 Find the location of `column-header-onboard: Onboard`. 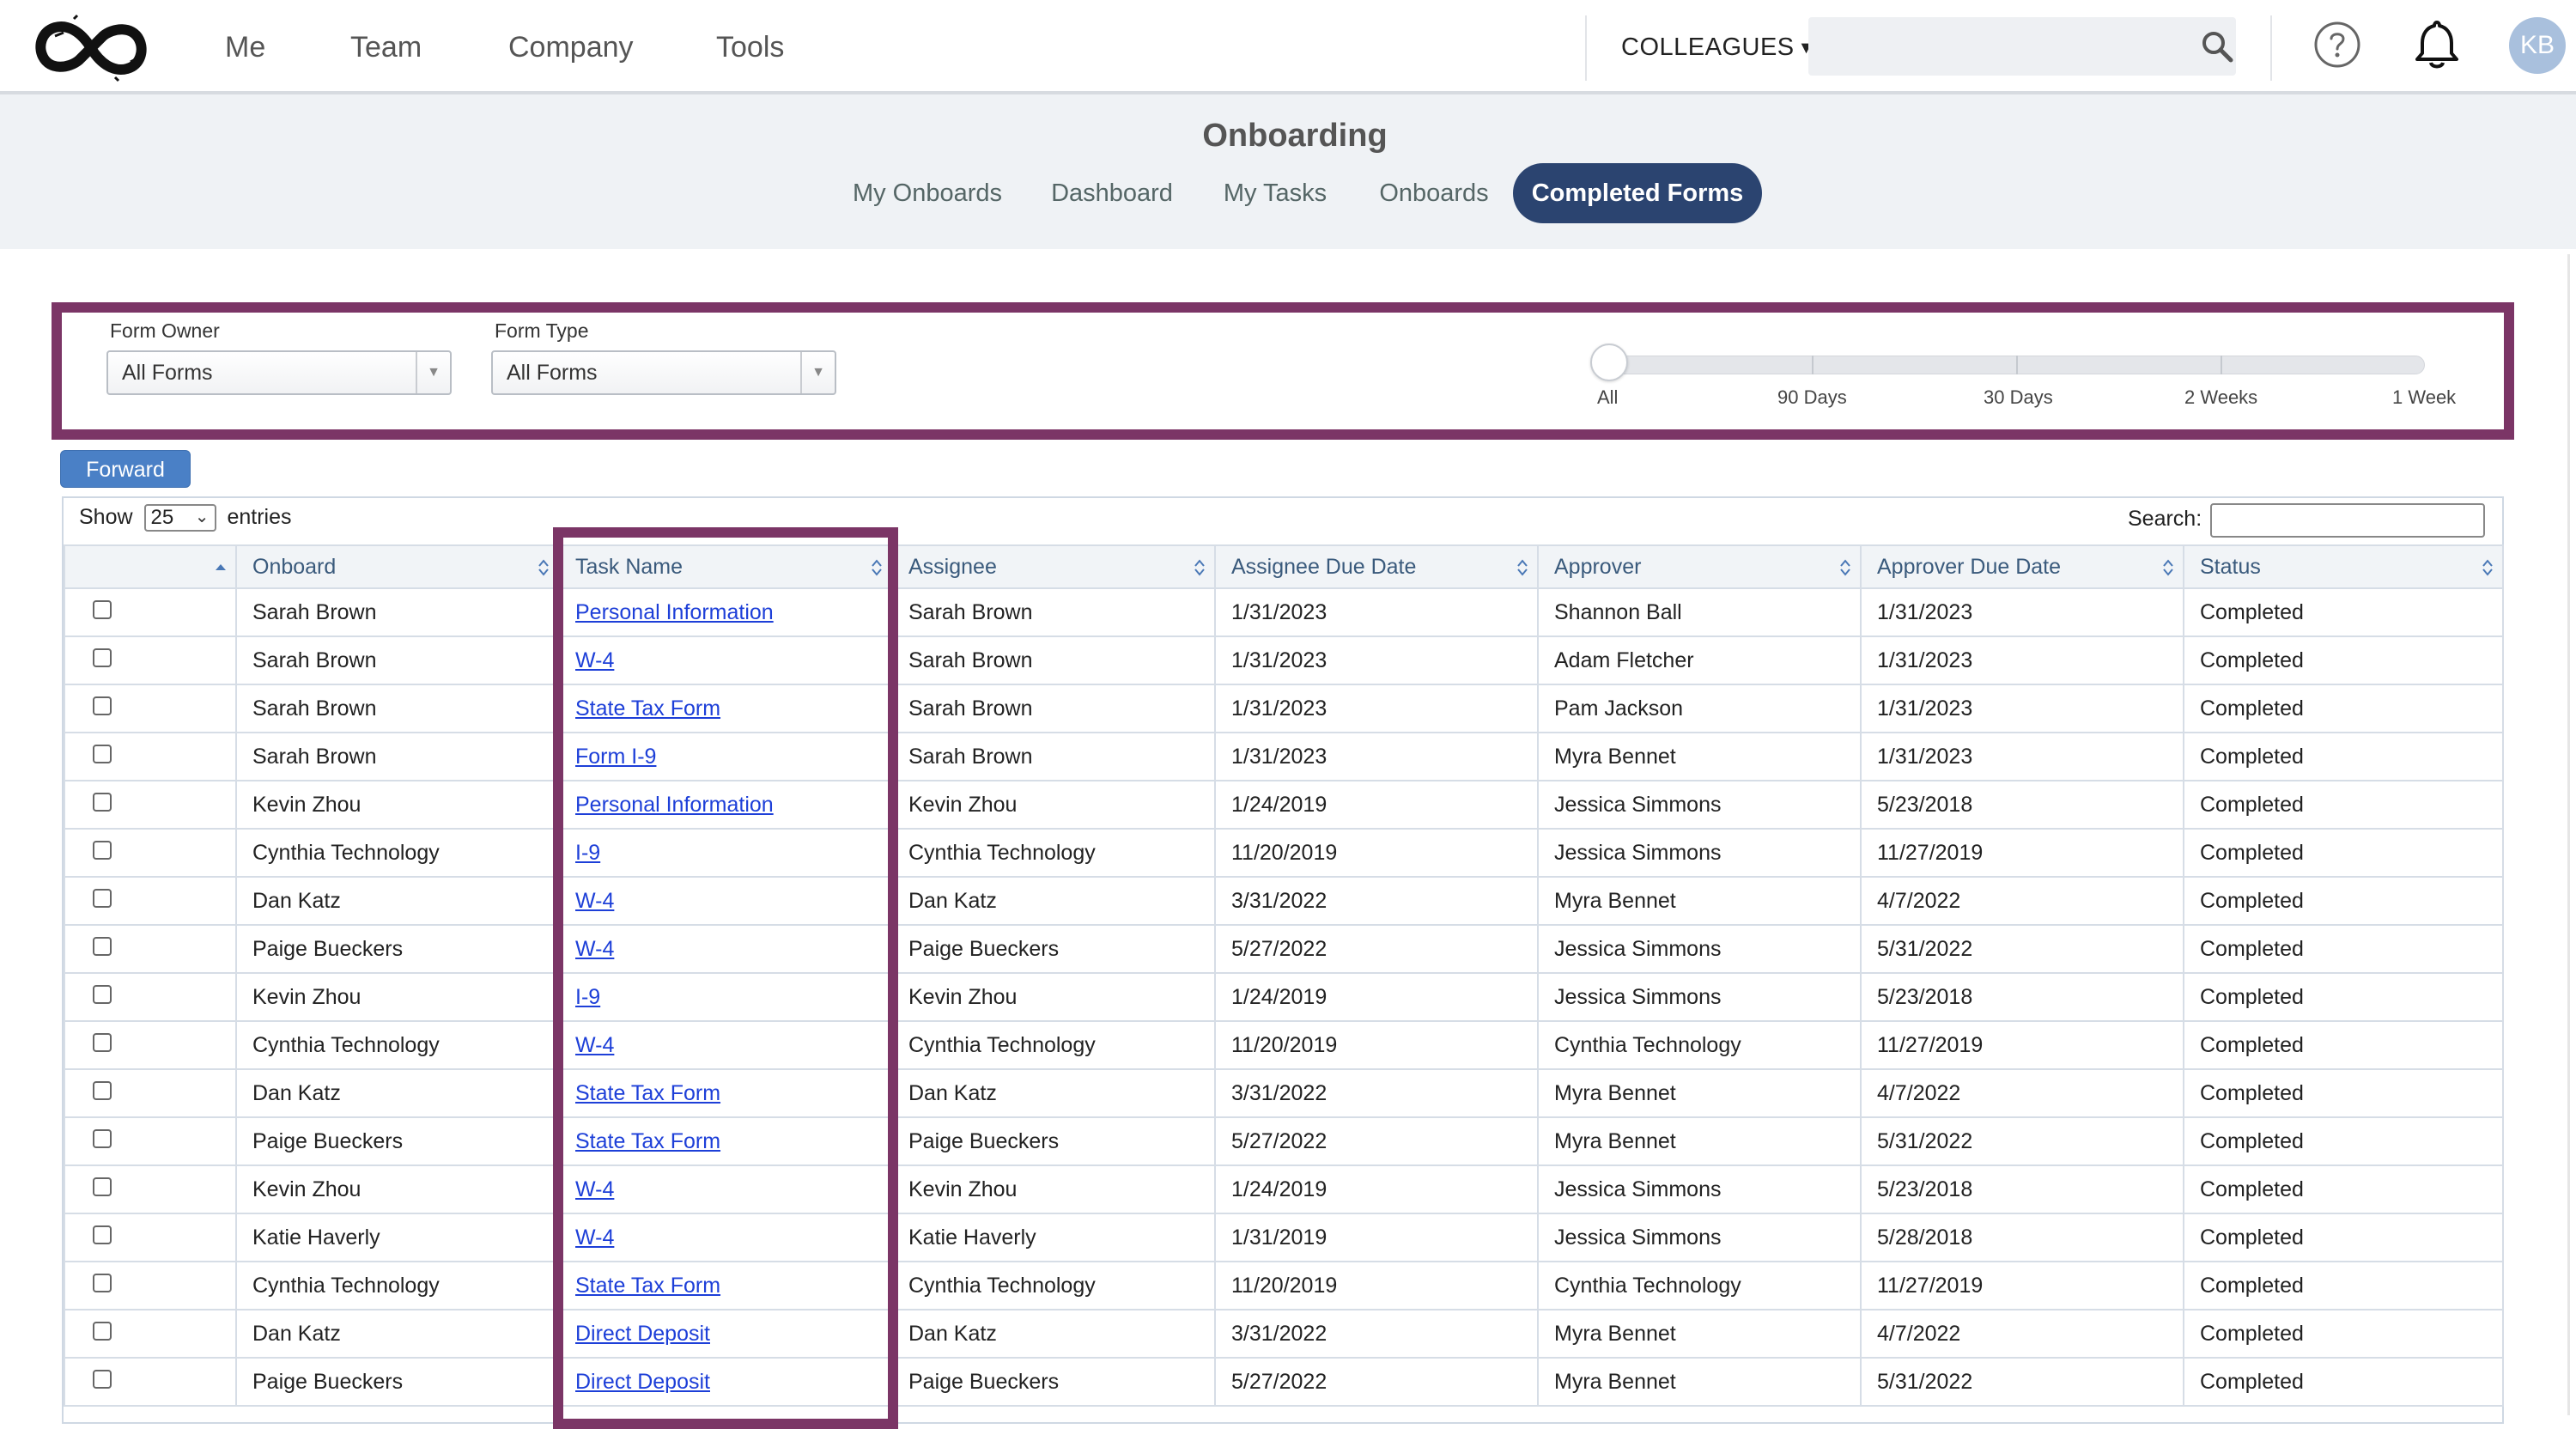

column-header-onboard: Onboard is located at coordinates (398, 566).